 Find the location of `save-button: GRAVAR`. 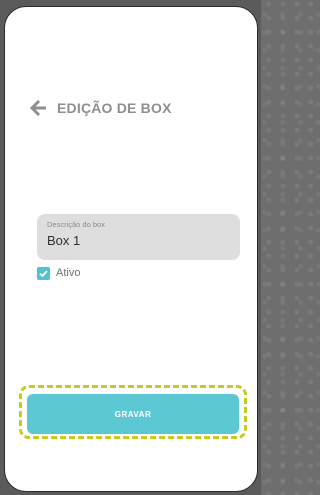

save-button: GRAVAR is located at coordinates (133, 414).